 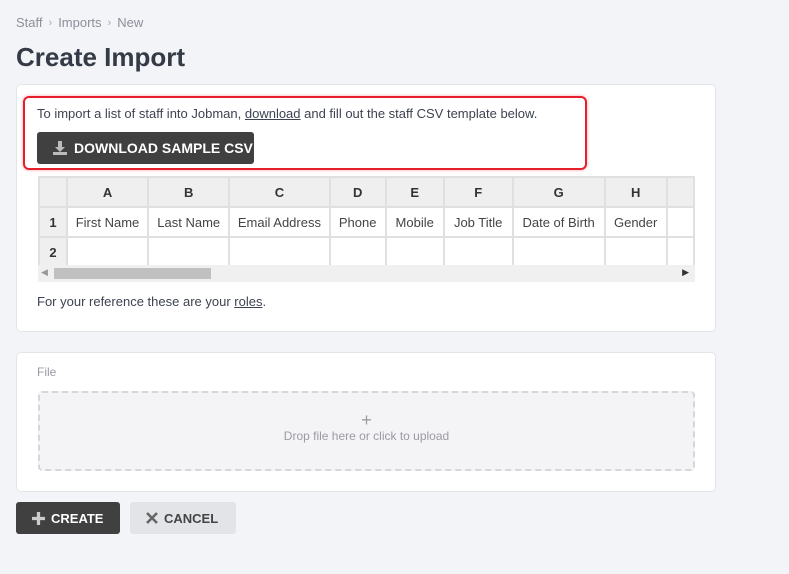 What do you see at coordinates (635, 222) in the screenshot?
I see `cell: Gender` at bounding box center [635, 222].